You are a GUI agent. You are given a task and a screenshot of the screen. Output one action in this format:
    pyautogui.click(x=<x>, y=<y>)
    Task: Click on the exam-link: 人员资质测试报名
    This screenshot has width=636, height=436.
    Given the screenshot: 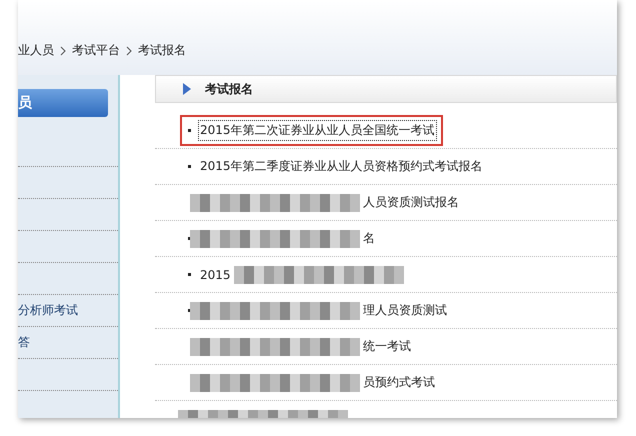 What is the action you would take?
    pyautogui.click(x=411, y=202)
    